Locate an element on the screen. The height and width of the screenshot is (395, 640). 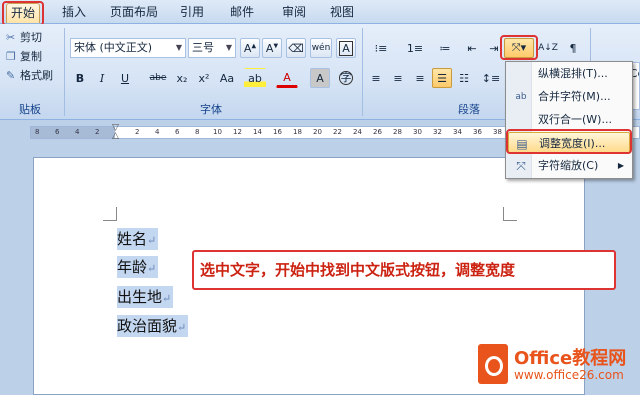
doc-line: 年龄↵ is located at coordinates (138, 267).